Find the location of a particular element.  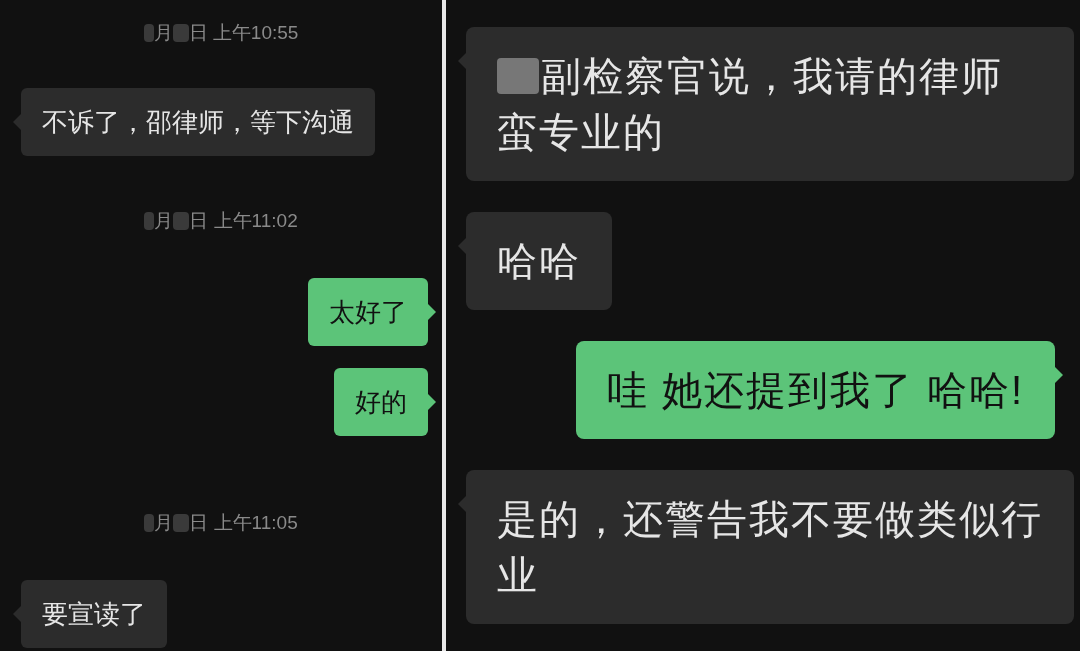

timestamp-text: 日 上午10:55 is located at coordinates (243, 32).